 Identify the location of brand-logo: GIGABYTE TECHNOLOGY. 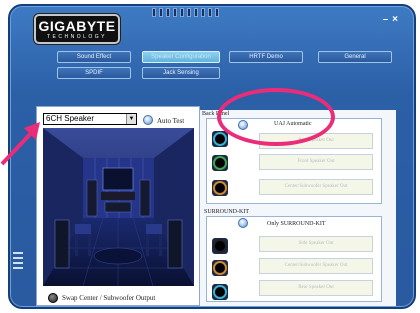
(77, 29).